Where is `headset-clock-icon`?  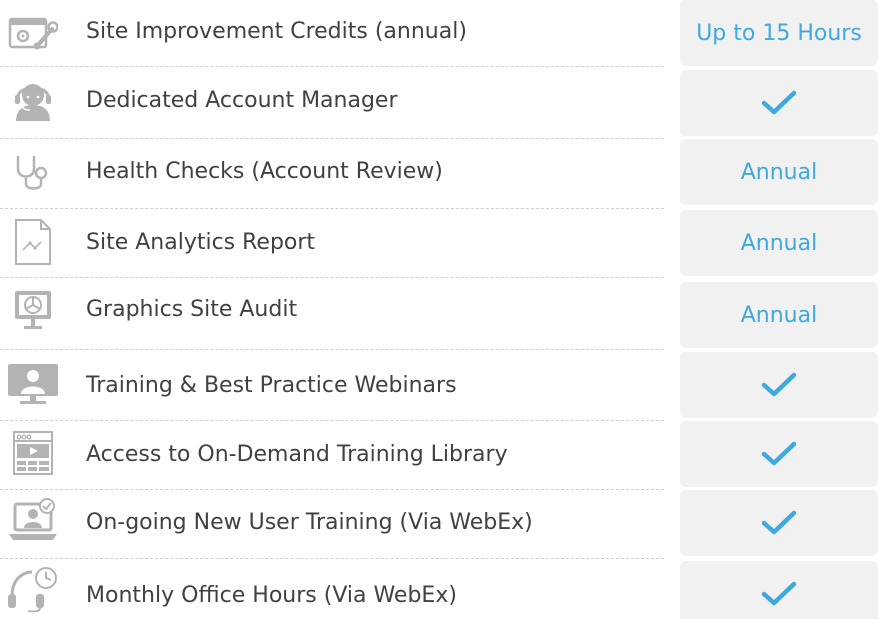 headset-clock-icon is located at coordinates (33, 589).